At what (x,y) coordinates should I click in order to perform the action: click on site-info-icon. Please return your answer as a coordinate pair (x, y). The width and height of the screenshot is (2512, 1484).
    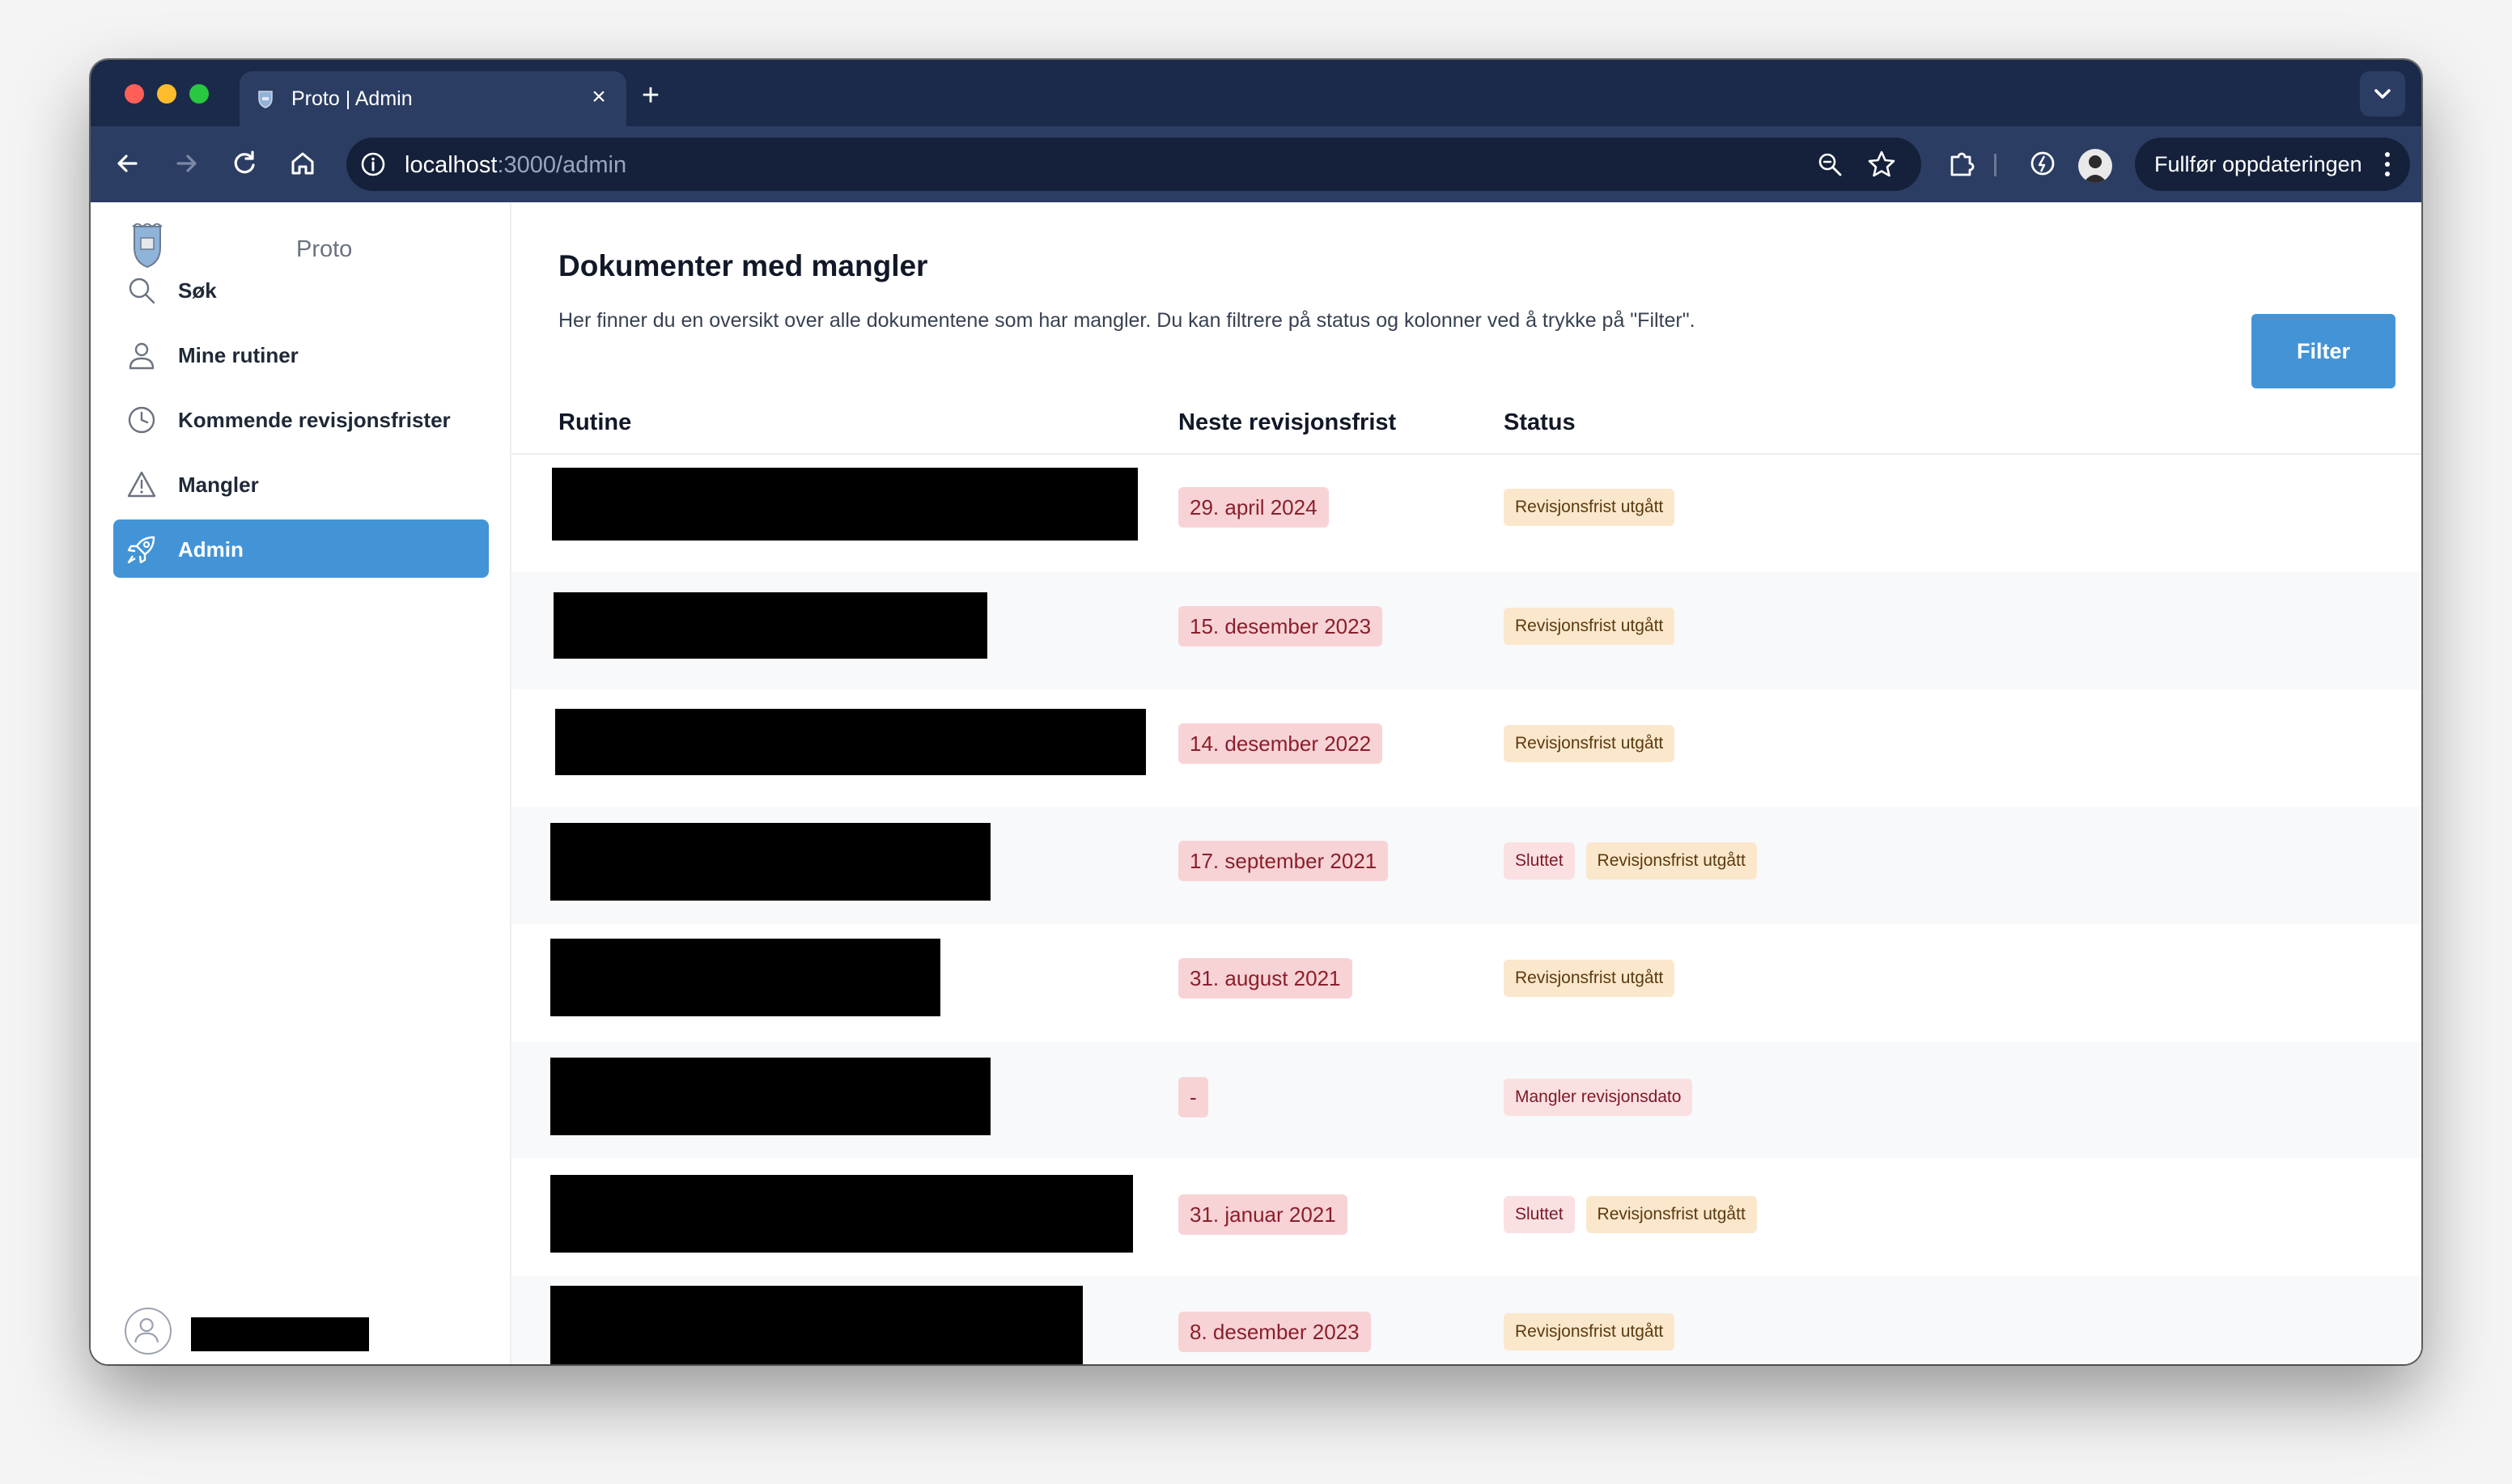
    Looking at the image, I should click on (373, 165).